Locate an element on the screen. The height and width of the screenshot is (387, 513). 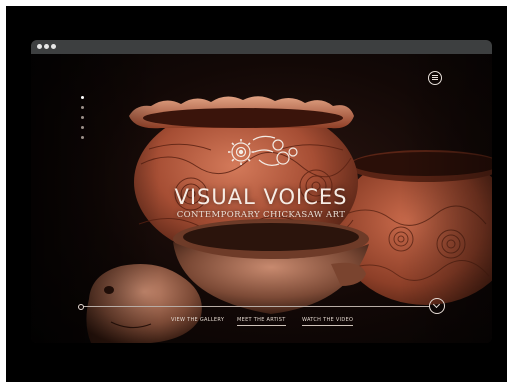
nav-link-artist: MEET THE ARTIST is located at coordinates (261, 321).